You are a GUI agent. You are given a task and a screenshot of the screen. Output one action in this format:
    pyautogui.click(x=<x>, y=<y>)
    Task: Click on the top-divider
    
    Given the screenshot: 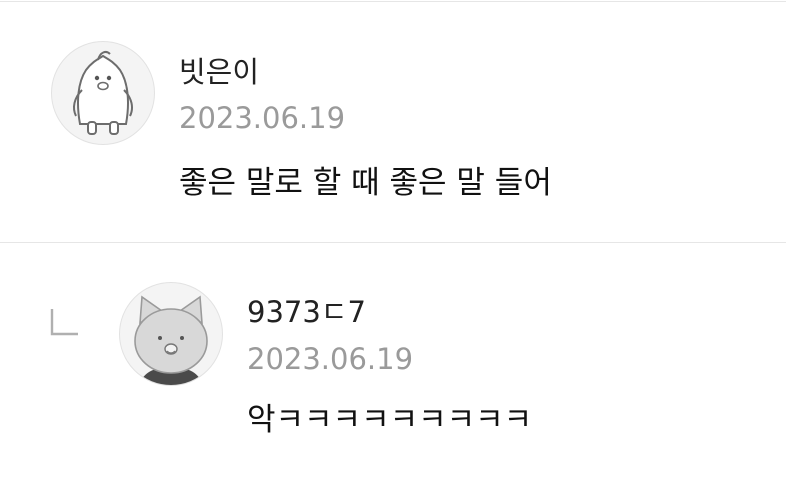 What is the action you would take?
    pyautogui.click(x=393, y=1)
    